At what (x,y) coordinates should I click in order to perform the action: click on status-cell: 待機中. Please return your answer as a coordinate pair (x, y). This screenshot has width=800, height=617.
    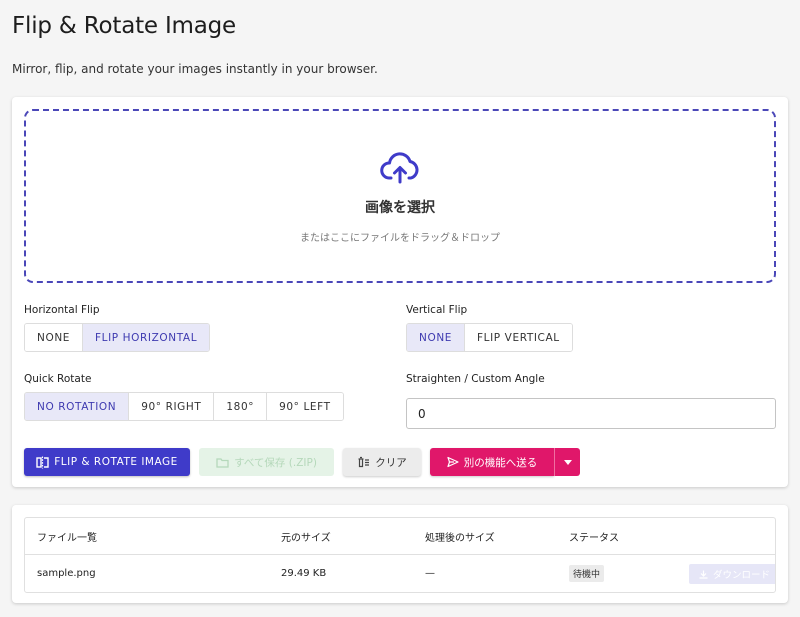
    Looking at the image, I should click on (587, 573).